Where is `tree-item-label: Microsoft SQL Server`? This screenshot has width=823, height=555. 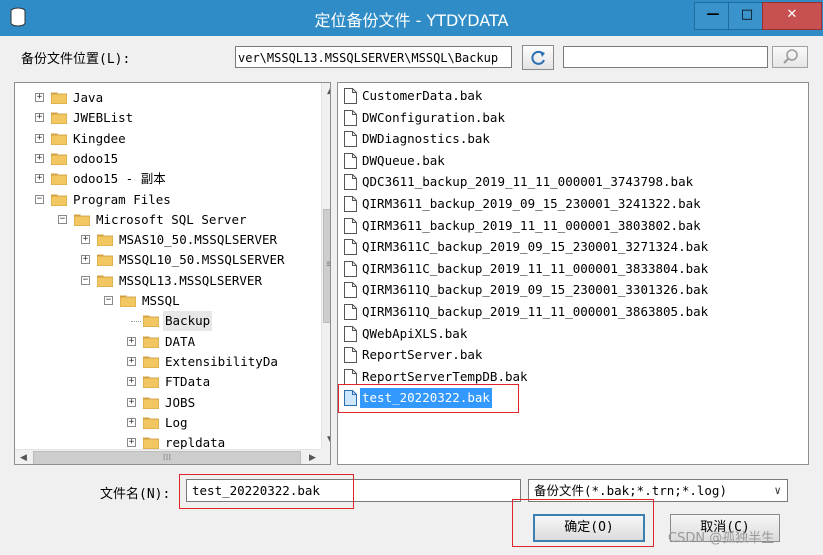 tree-item-label: Microsoft SQL Server is located at coordinates (171, 219).